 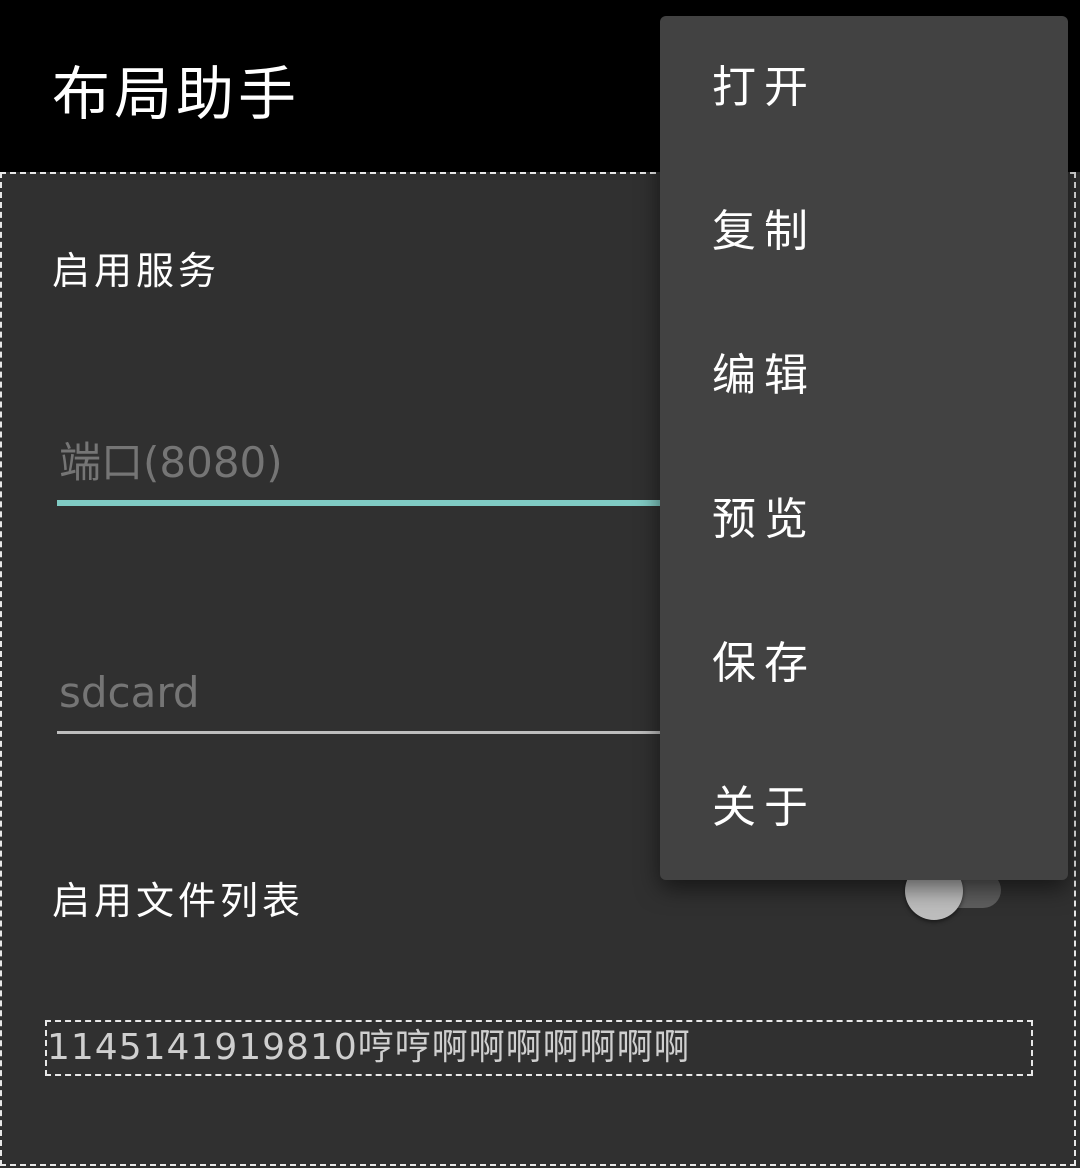 I want to click on menu-item-save: 保存, so click(x=864, y=664).